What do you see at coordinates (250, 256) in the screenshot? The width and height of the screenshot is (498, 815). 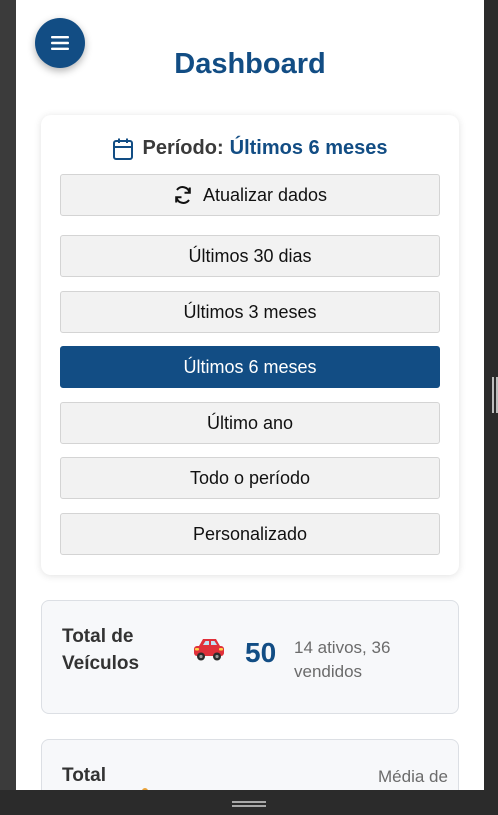 I see `period-option-30-days: Últimos 30 dias` at bounding box center [250, 256].